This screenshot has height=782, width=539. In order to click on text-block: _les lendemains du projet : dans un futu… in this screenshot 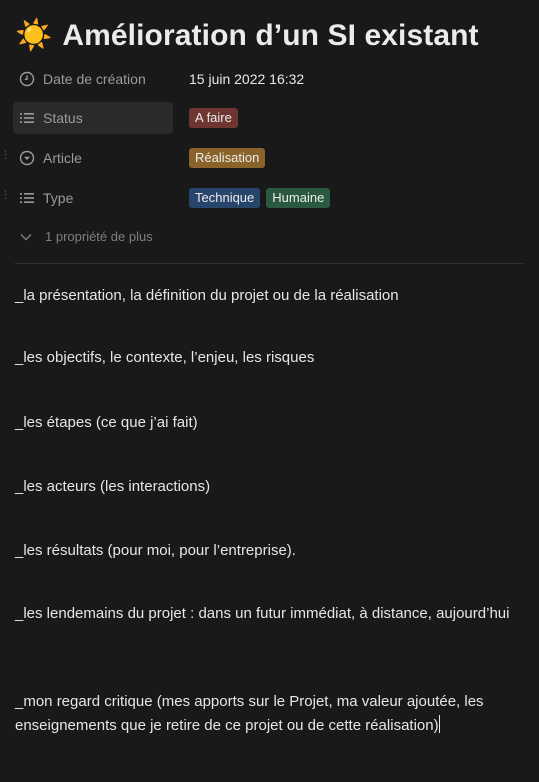, I will do `click(267, 614)`.